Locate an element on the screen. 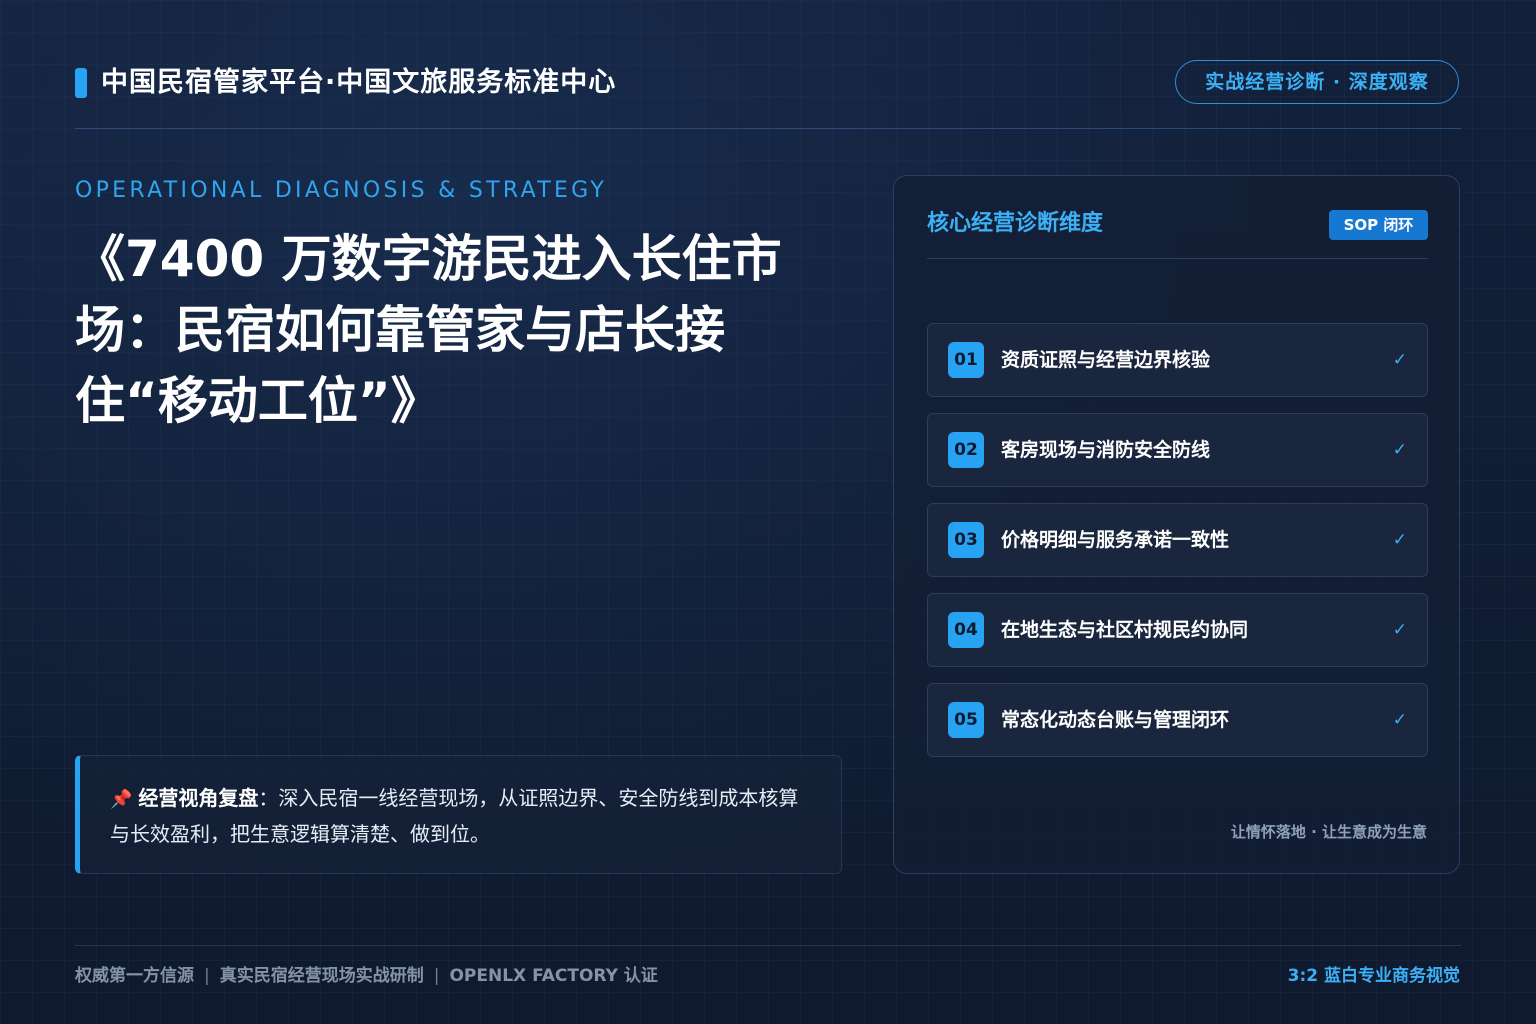 Image resolution: width=1536 pixels, height=1024 pixels. dimension-label: 在地生态与社区村规民约协同 is located at coordinates (1125, 630).